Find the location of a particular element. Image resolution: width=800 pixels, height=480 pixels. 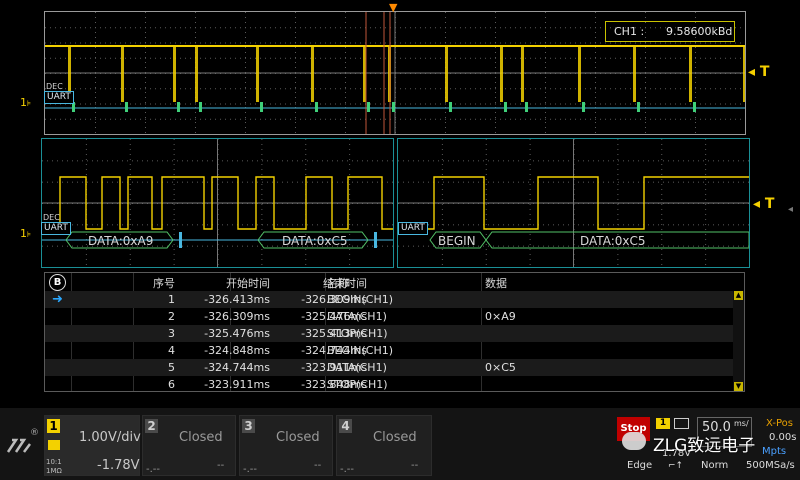

zoom-window-left: DATA:0xA9 DATA:0xC5 is located at coordinates (217, 203).